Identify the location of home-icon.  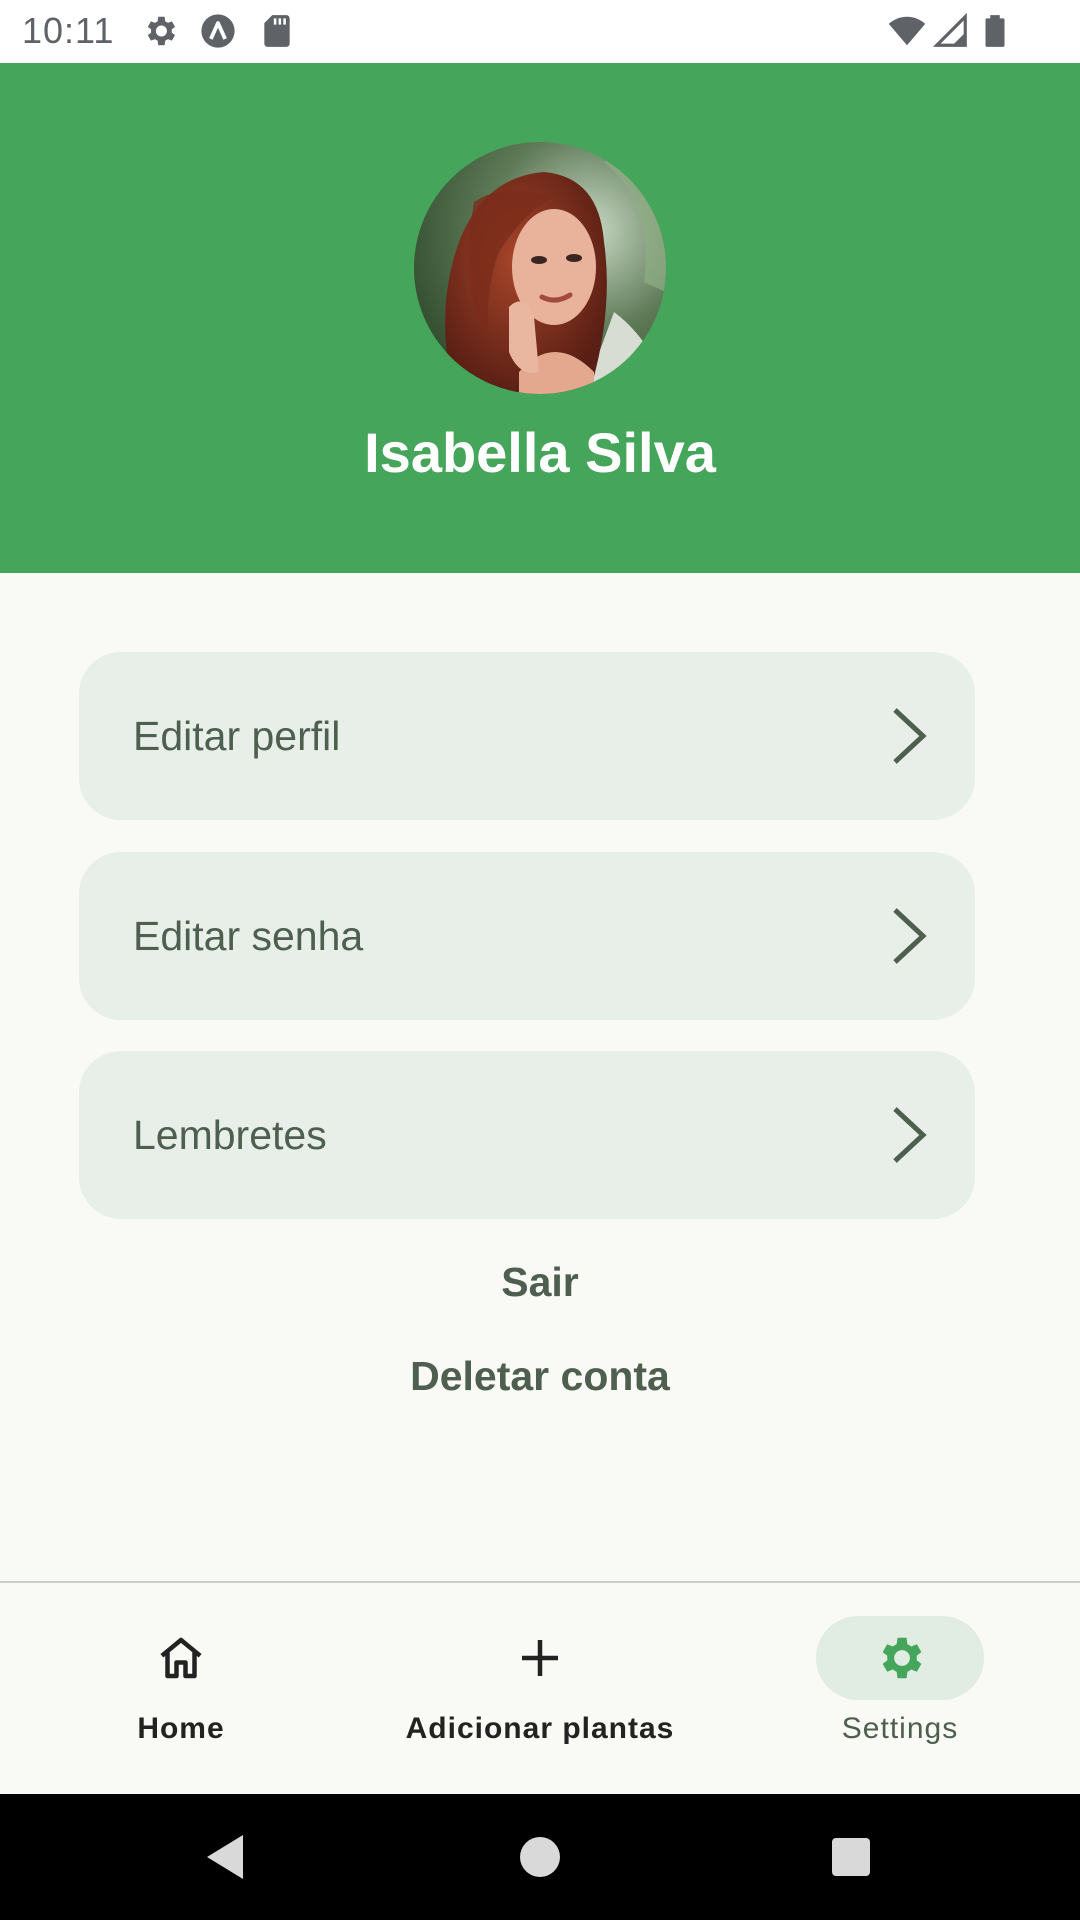
(181, 1658).